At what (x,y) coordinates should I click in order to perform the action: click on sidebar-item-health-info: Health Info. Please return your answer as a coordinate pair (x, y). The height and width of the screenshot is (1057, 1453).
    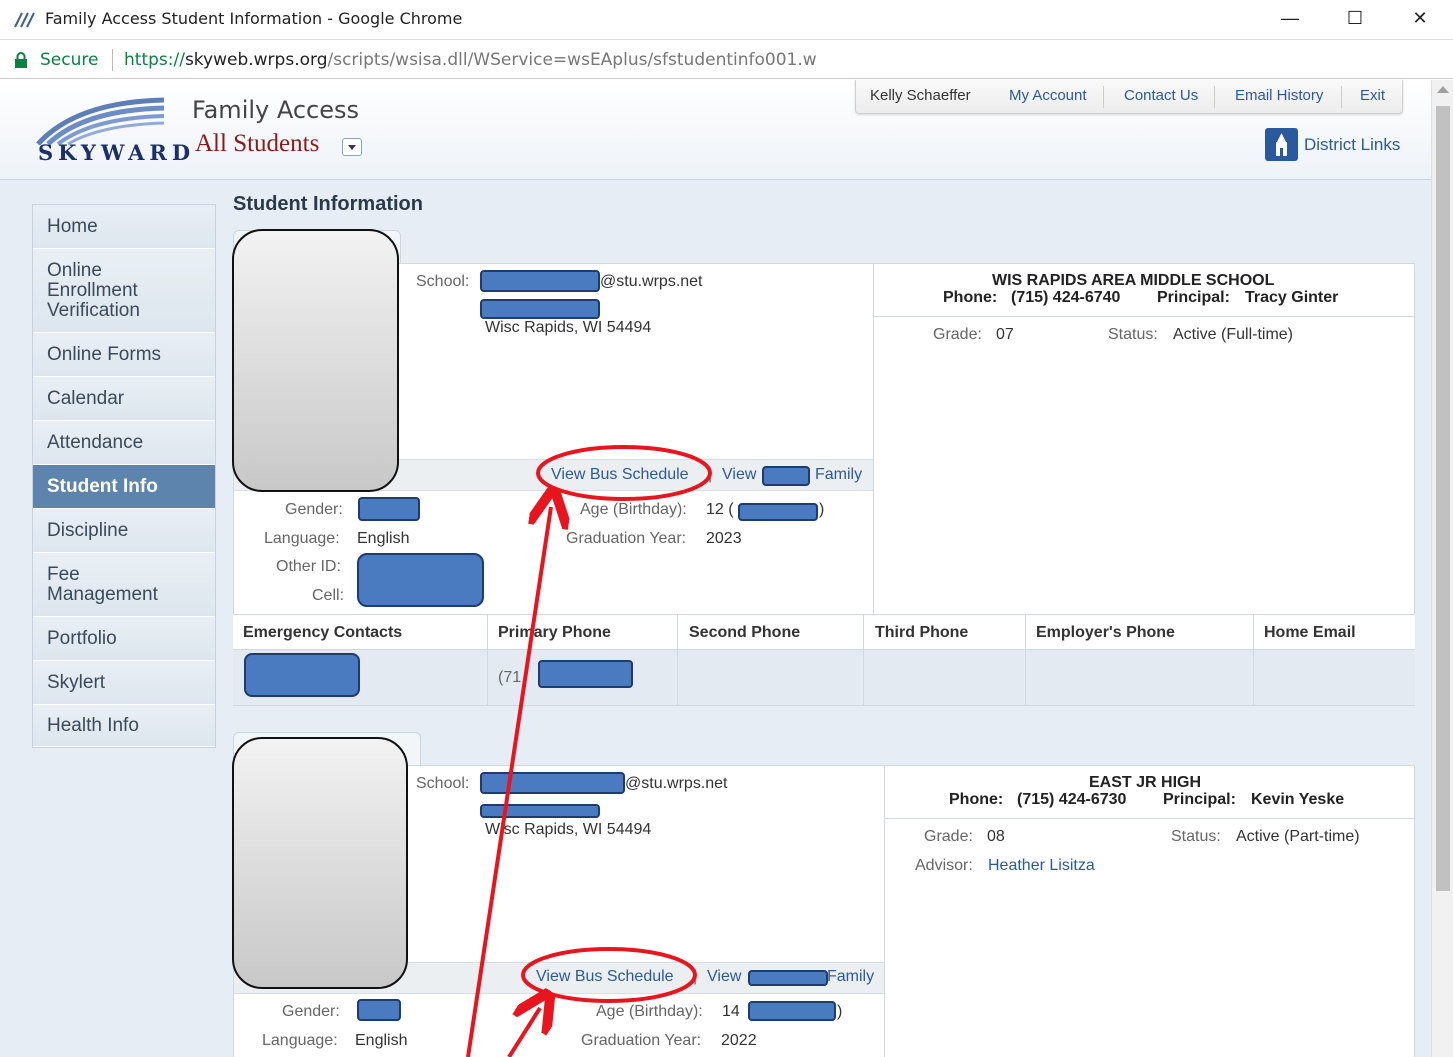
    Looking at the image, I should click on (124, 726).